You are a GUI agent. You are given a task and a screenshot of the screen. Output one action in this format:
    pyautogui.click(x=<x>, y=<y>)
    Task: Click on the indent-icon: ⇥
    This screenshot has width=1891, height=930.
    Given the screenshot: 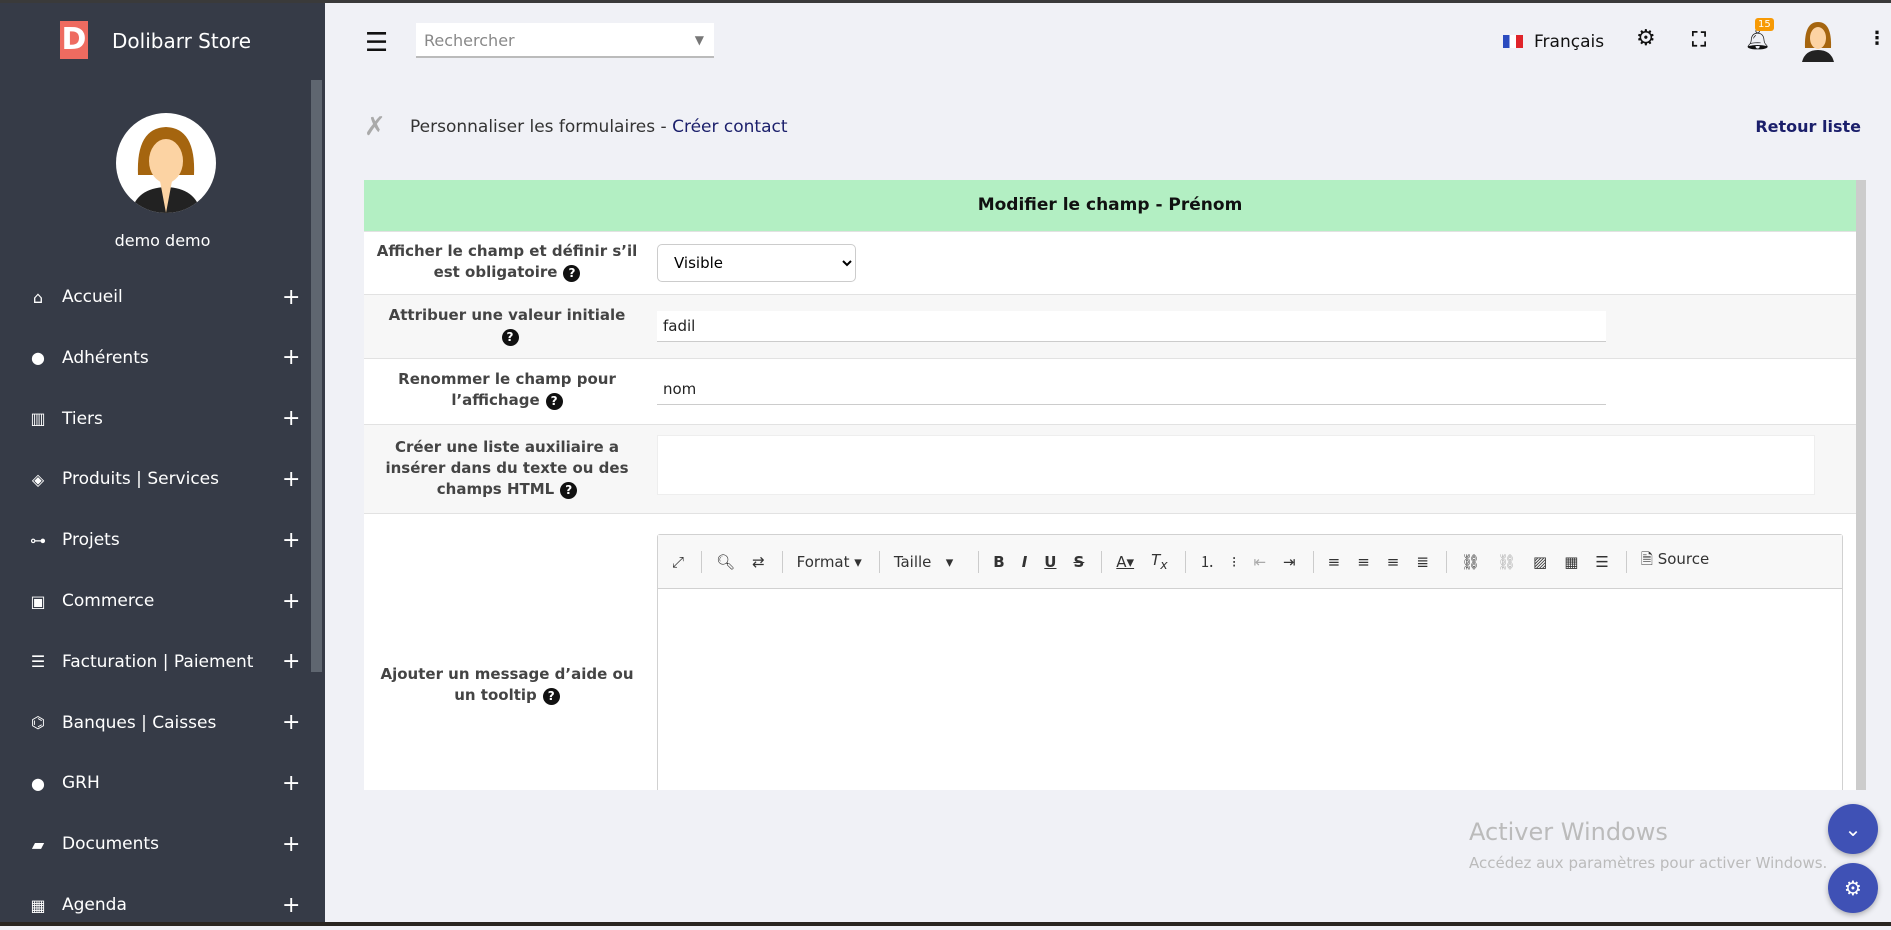 What is the action you would take?
    pyautogui.click(x=1289, y=562)
    